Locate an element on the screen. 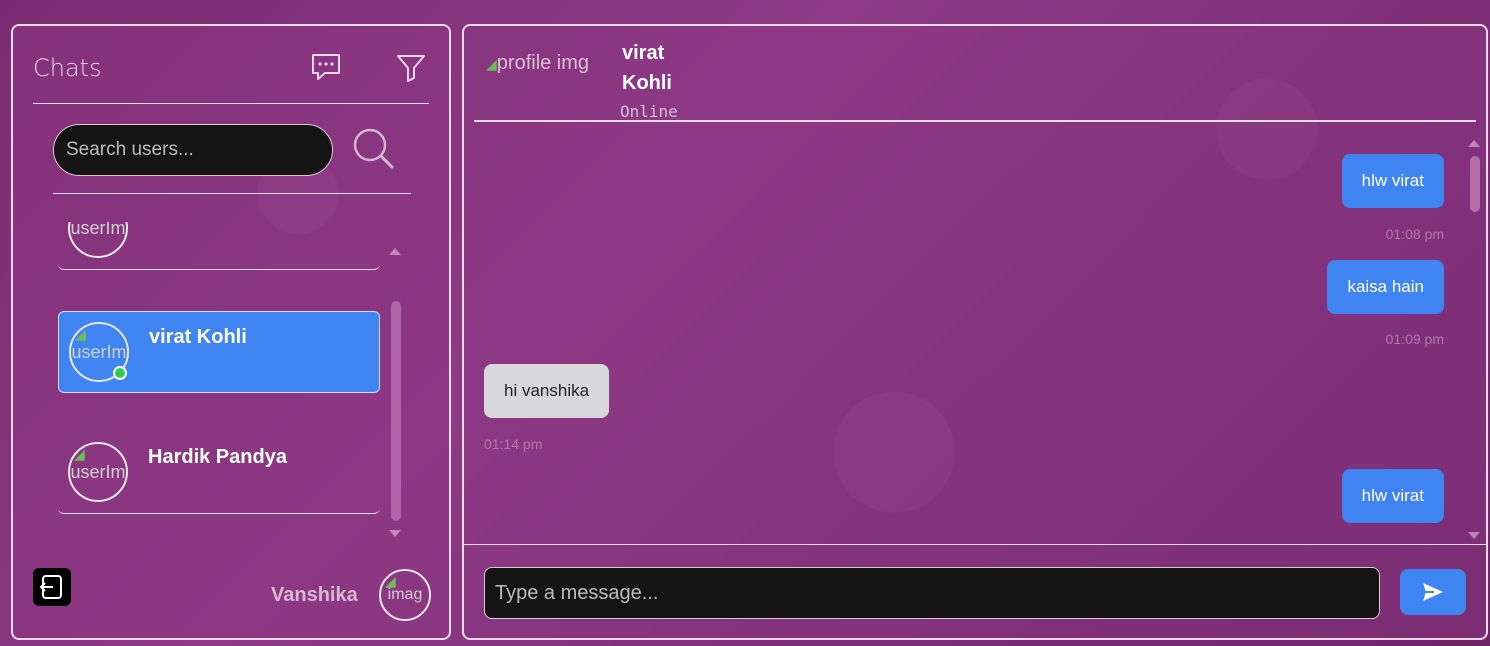 Image resolution: width=1490 pixels, height=646 pixels. search-input is located at coordinates (193, 150).